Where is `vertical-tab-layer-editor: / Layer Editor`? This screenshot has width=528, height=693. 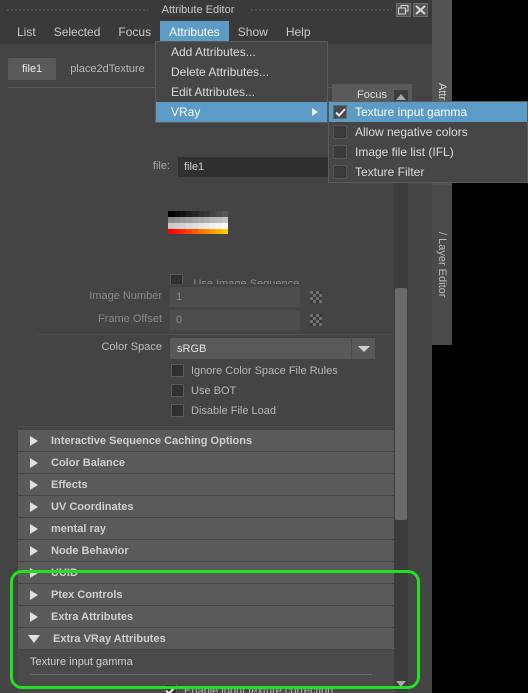 vertical-tab-layer-editor: / Layer Editor is located at coordinates (442, 265).